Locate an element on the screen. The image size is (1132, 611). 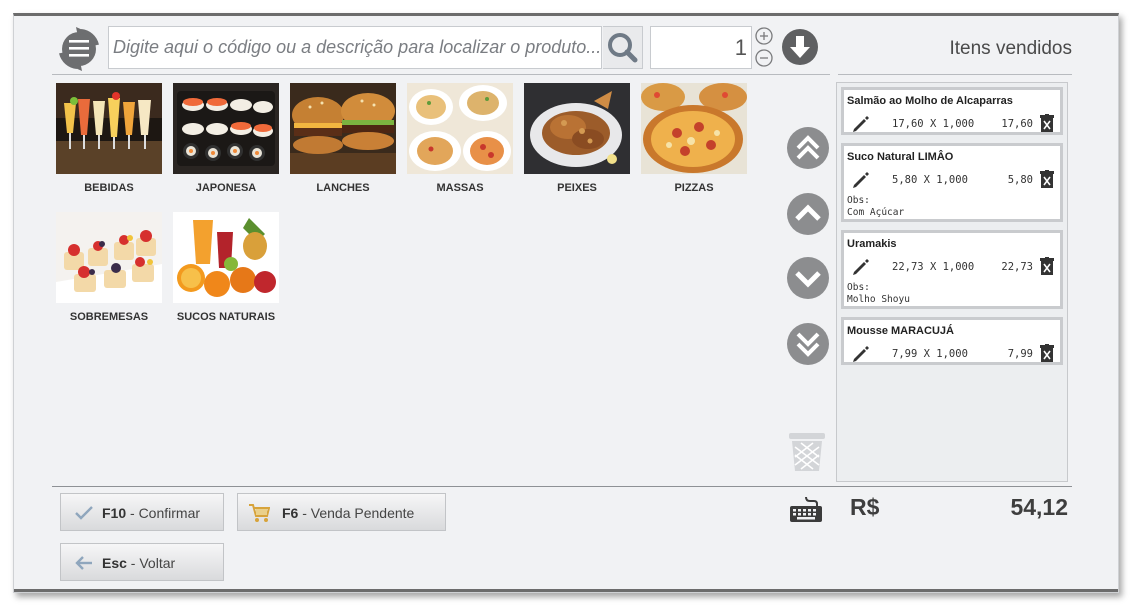
pizza-photo-icon is located at coordinates (694, 128).